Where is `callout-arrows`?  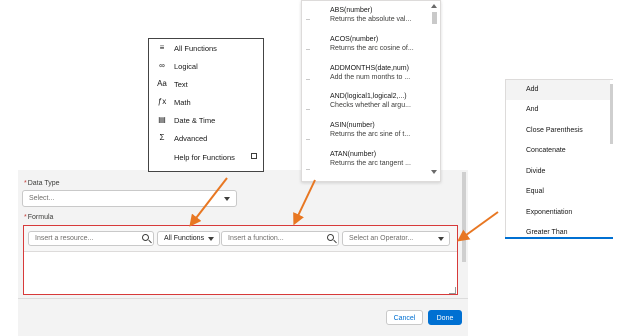
callout-arrows is located at coordinates (344, 209).